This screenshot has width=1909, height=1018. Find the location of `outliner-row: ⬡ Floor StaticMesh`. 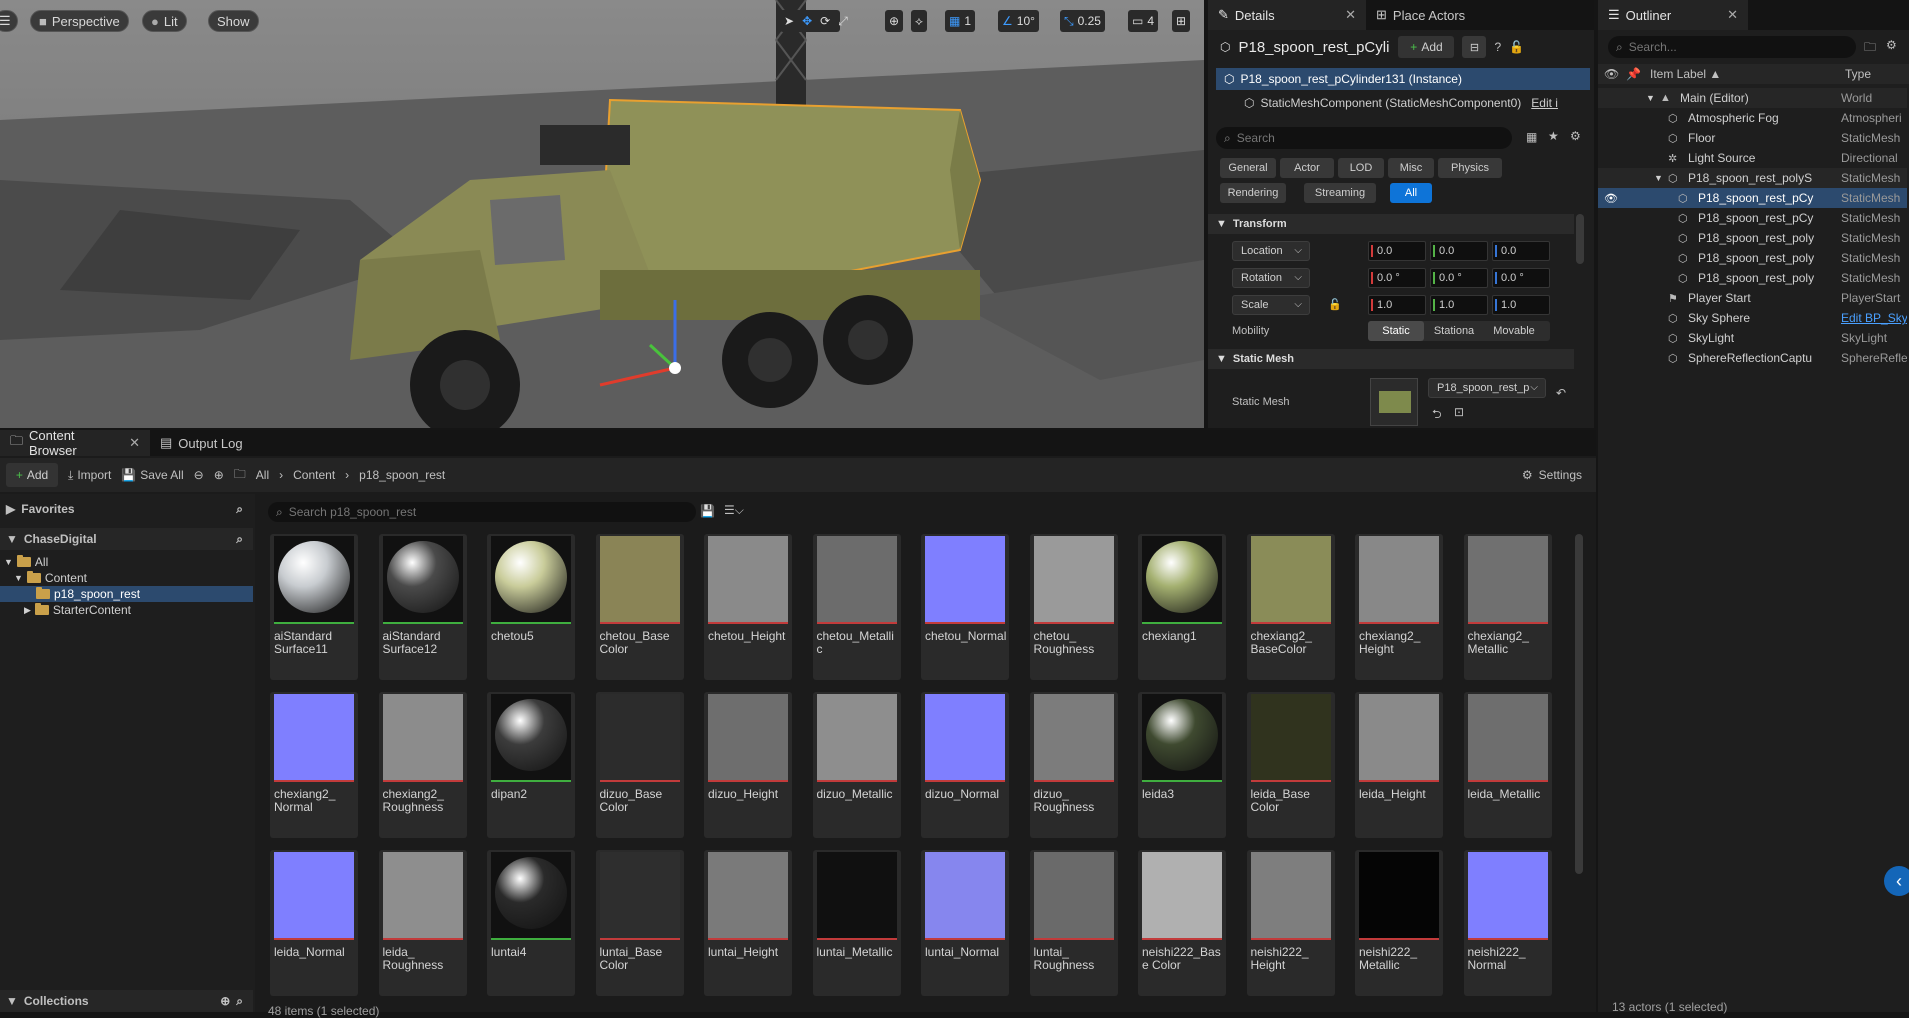

outliner-row: ⬡ Floor StaticMesh is located at coordinates (1752, 138).